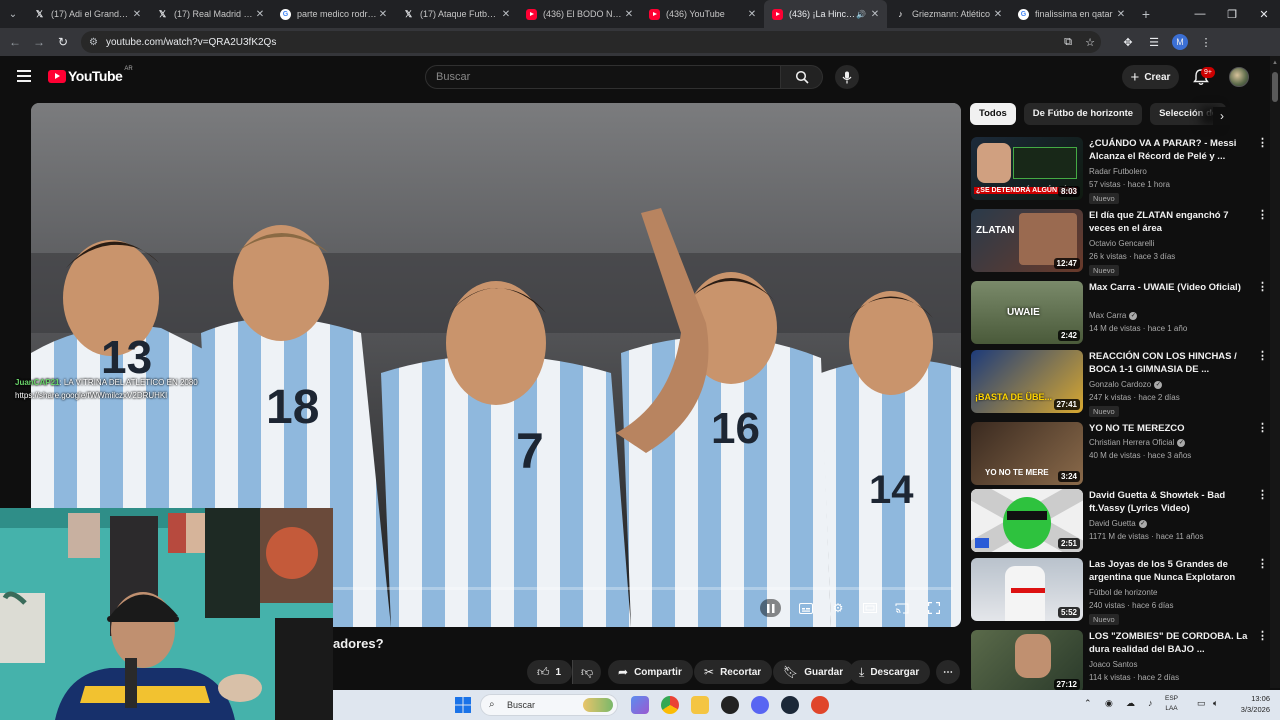 This screenshot has height=720, width=1280. Describe the element at coordinates (670, 705) in the screenshot. I see `chrome-icon` at that location.